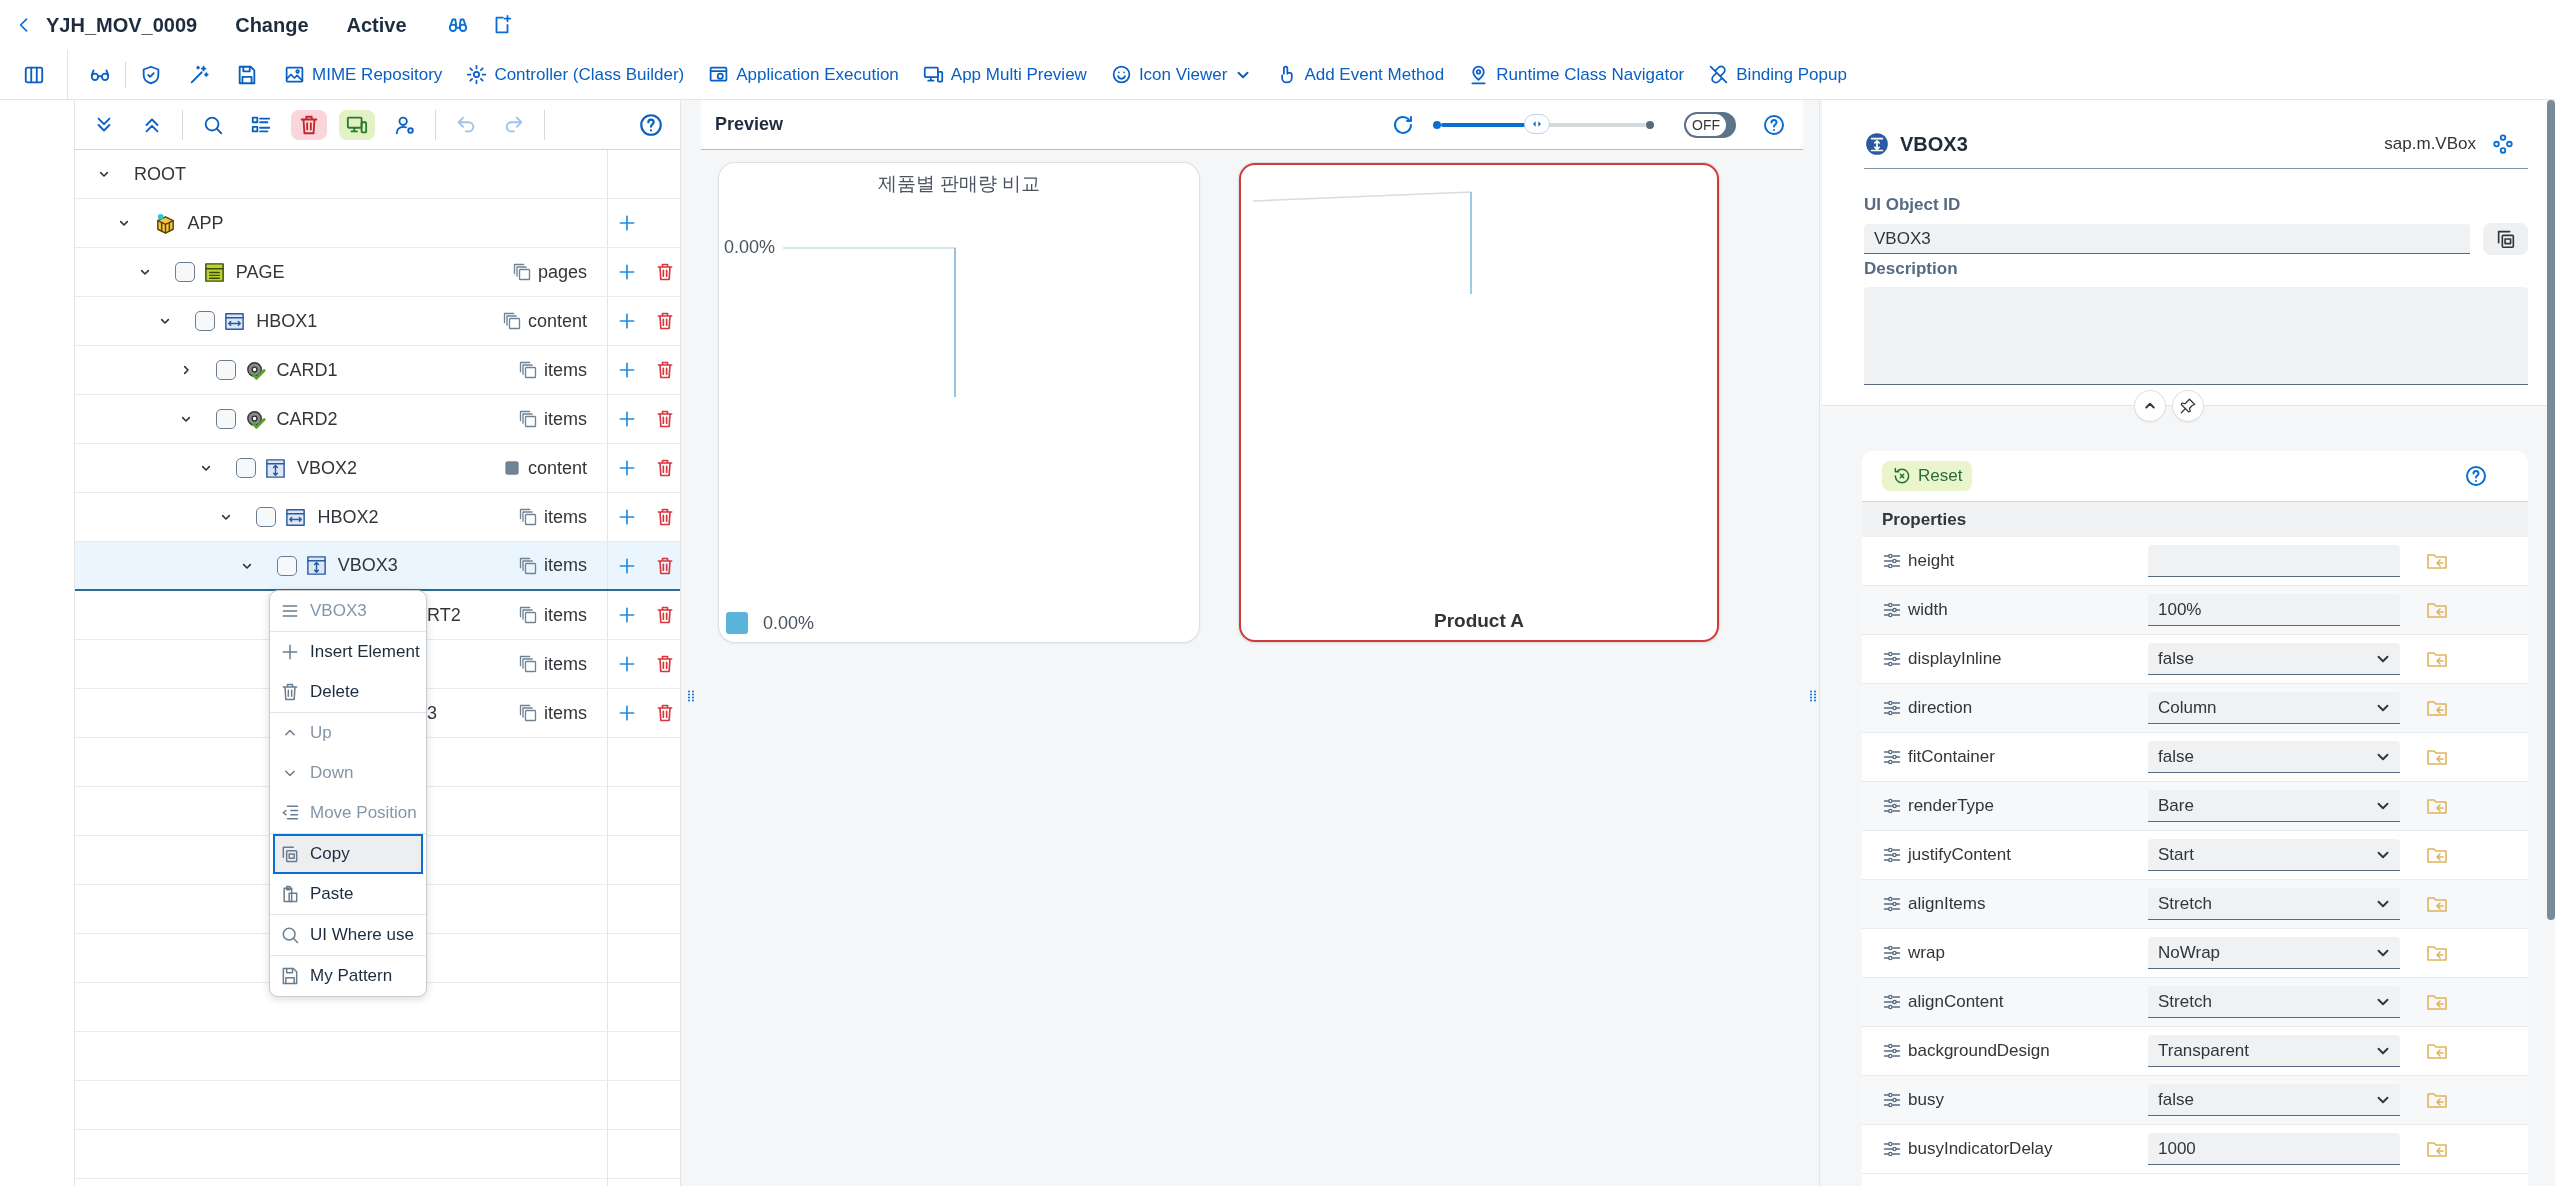  I want to click on device-button, so click(357, 124).